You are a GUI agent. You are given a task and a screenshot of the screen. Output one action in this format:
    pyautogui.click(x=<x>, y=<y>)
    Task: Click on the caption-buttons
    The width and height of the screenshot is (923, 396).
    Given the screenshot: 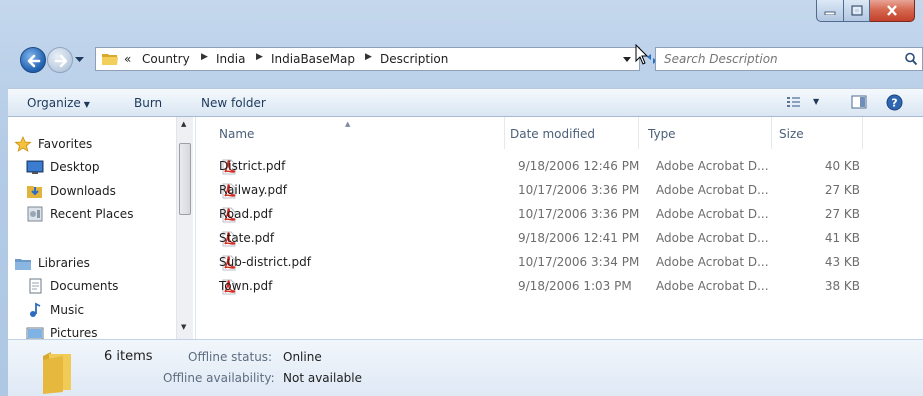 What is the action you would take?
    pyautogui.click(x=865, y=11)
    